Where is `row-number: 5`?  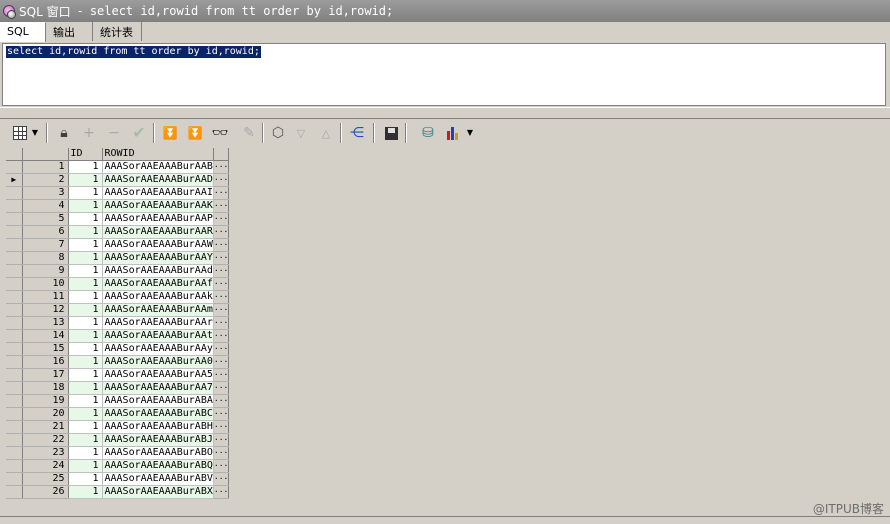 row-number: 5 is located at coordinates (45, 219).